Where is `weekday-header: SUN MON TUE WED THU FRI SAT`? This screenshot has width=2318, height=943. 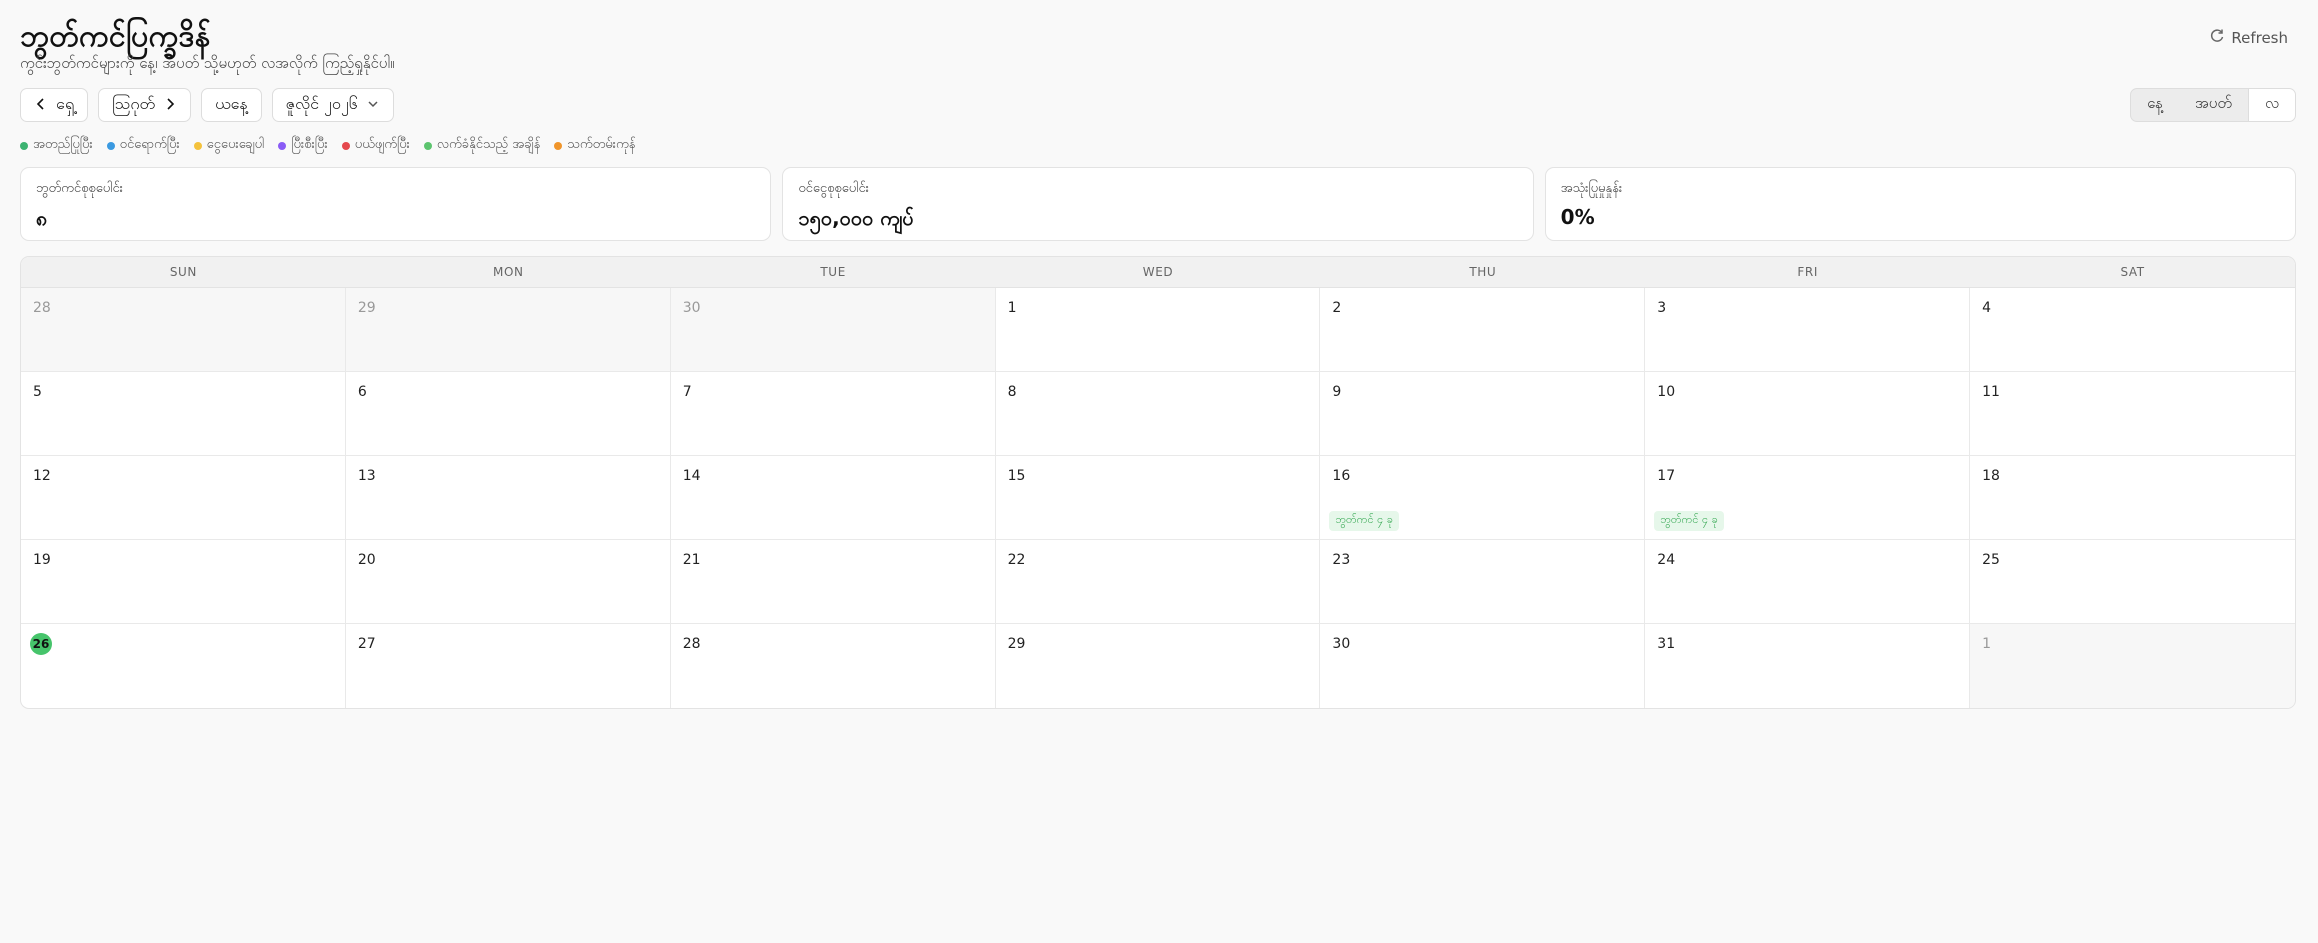
weekday-header: SUN MON TUE WED THU FRI SAT is located at coordinates (1158, 272).